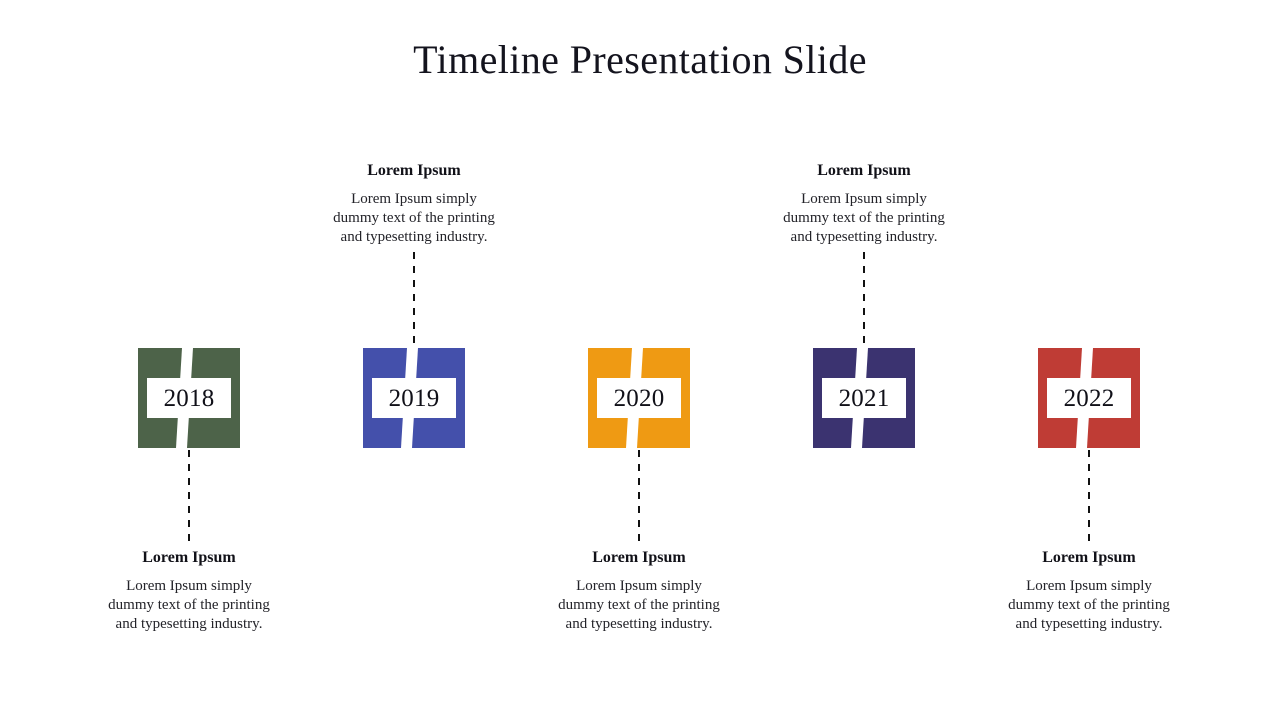 This screenshot has height=720, width=1280. I want to click on milestone-marker-icon: 2019, so click(414, 398).